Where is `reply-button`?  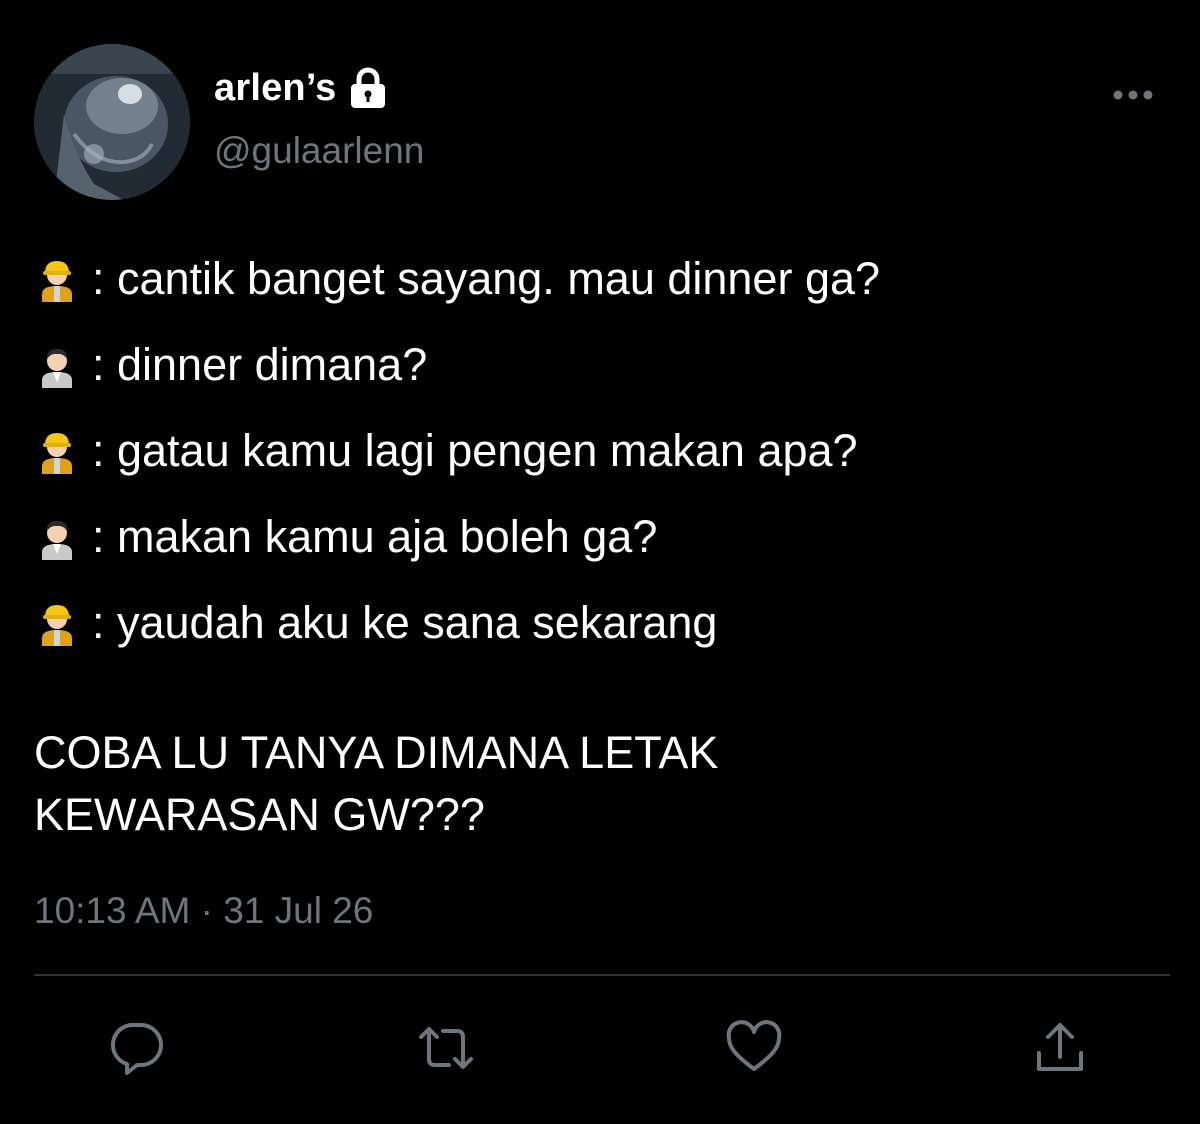
reply-button is located at coordinates (136, 1048).